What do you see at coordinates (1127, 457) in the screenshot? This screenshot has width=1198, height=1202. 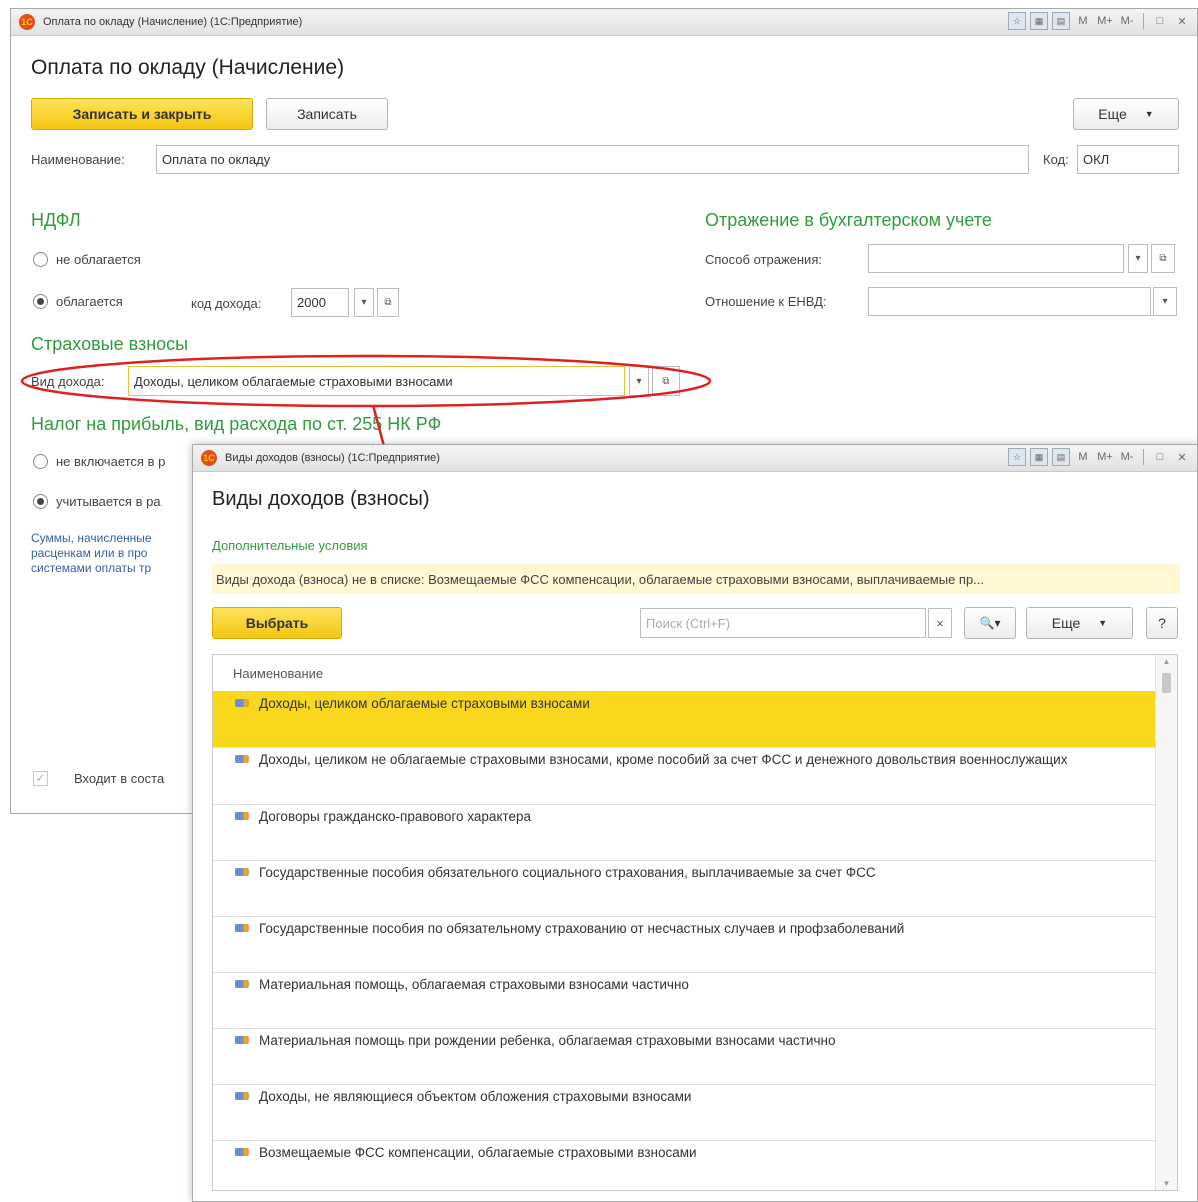 I see `popup-memory-sub-button: M-` at bounding box center [1127, 457].